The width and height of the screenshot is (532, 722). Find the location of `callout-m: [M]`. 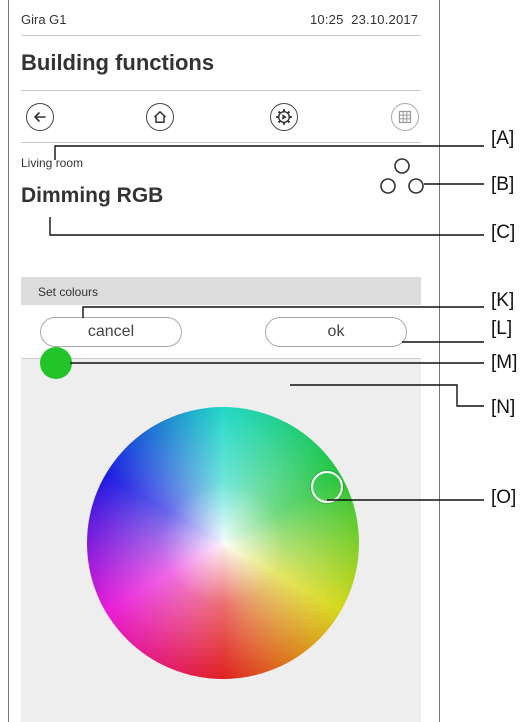

callout-m: [M] is located at coordinates (504, 362).